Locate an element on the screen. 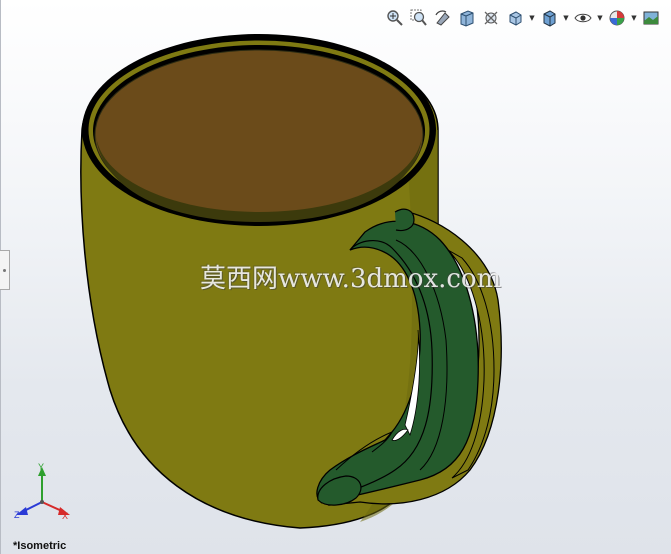 This screenshot has height=554, width=671. hide-show-items-button is located at coordinates (583, 18).